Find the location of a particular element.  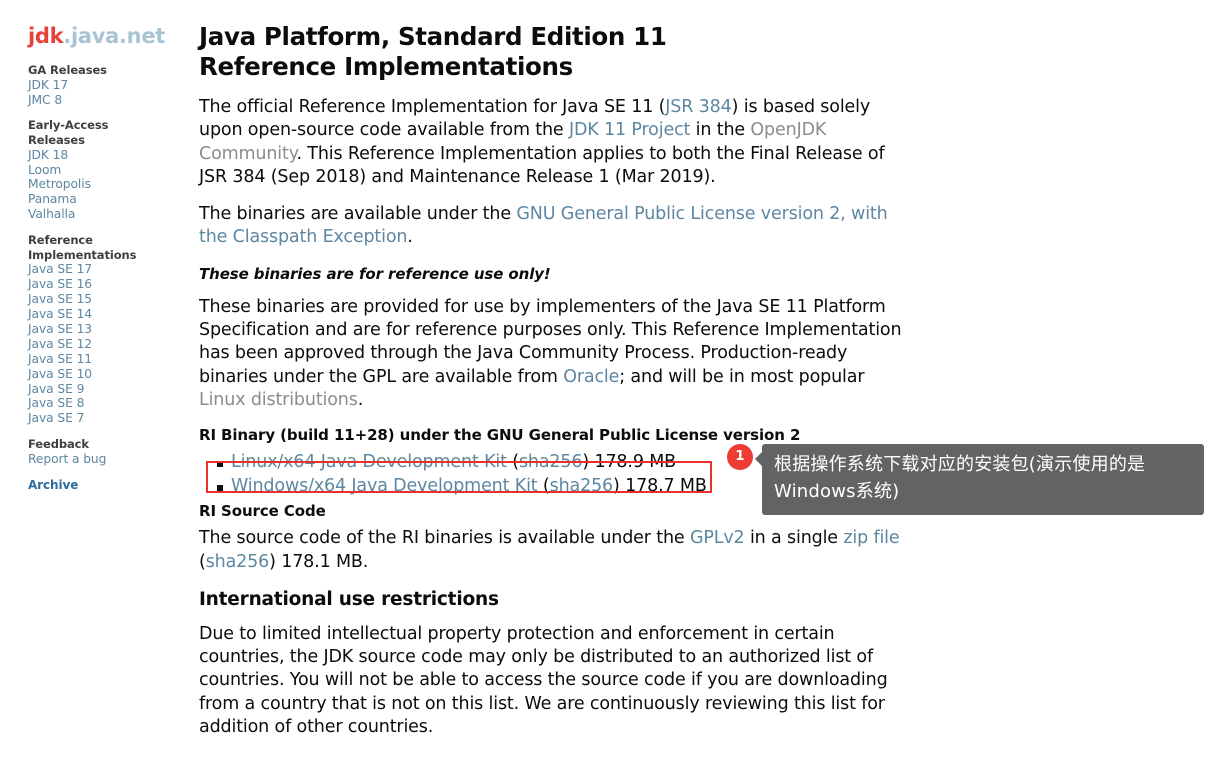

purpose-text-2: ; and will be in most popular is located at coordinates (742, 376).